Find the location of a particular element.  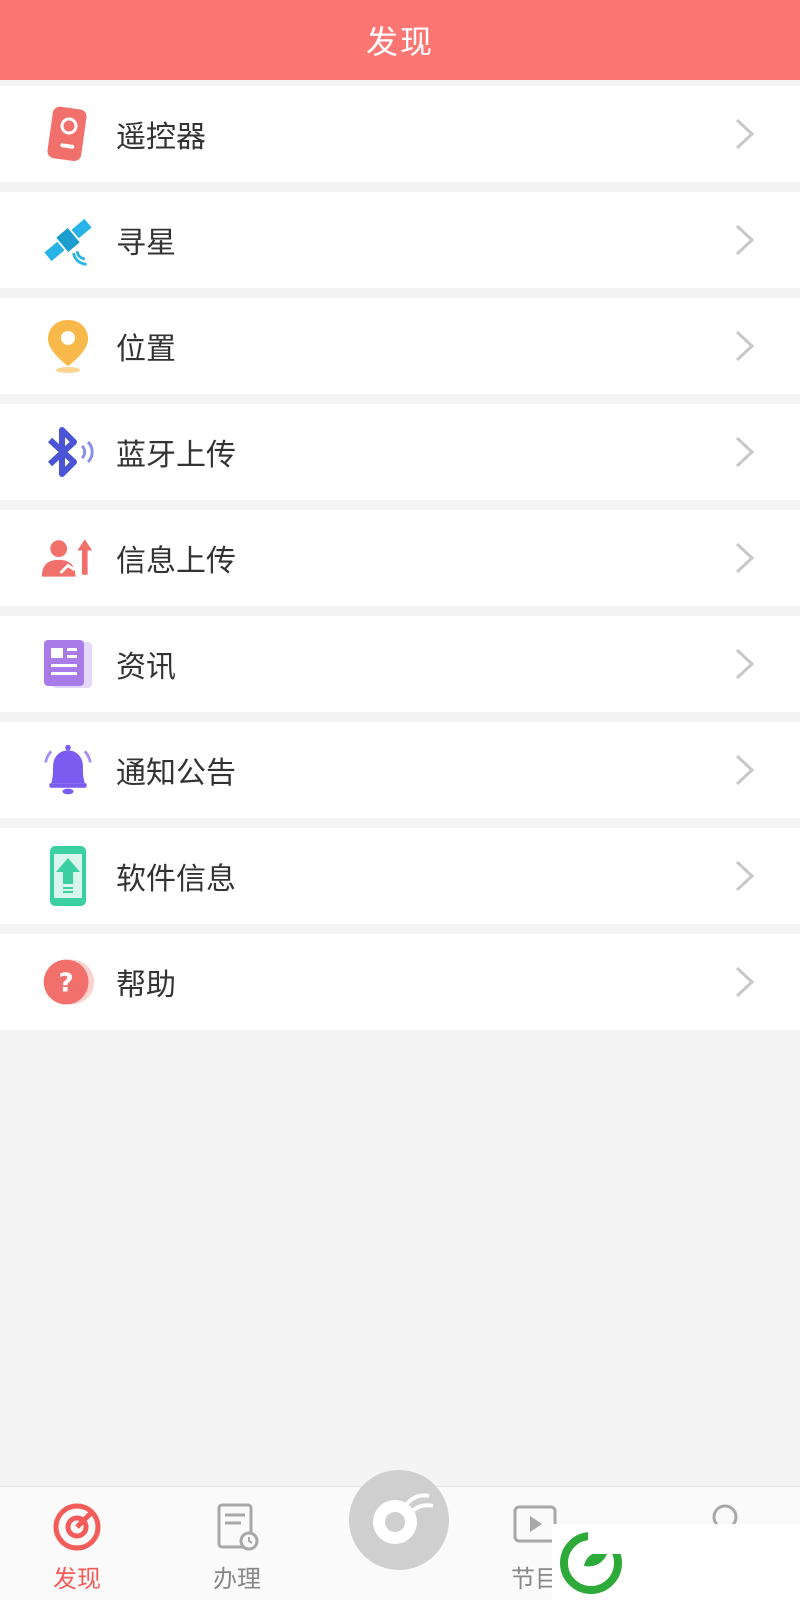

menu-item-notice: 通知公告 is located at coordinates (400, 770).